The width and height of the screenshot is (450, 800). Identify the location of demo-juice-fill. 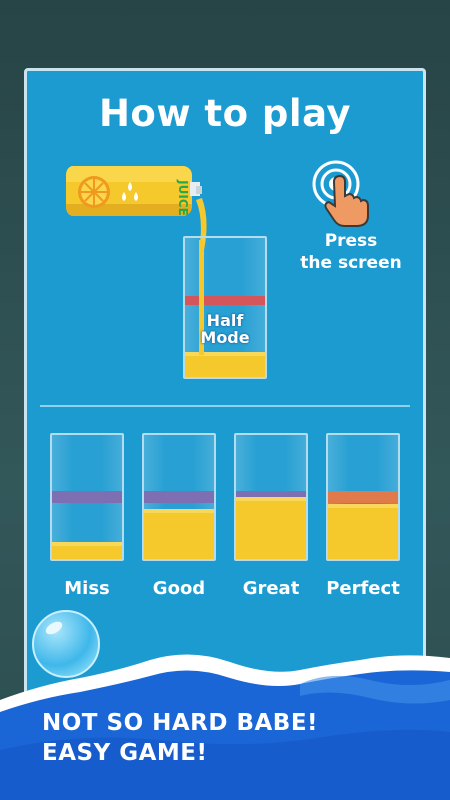
(225, 364).